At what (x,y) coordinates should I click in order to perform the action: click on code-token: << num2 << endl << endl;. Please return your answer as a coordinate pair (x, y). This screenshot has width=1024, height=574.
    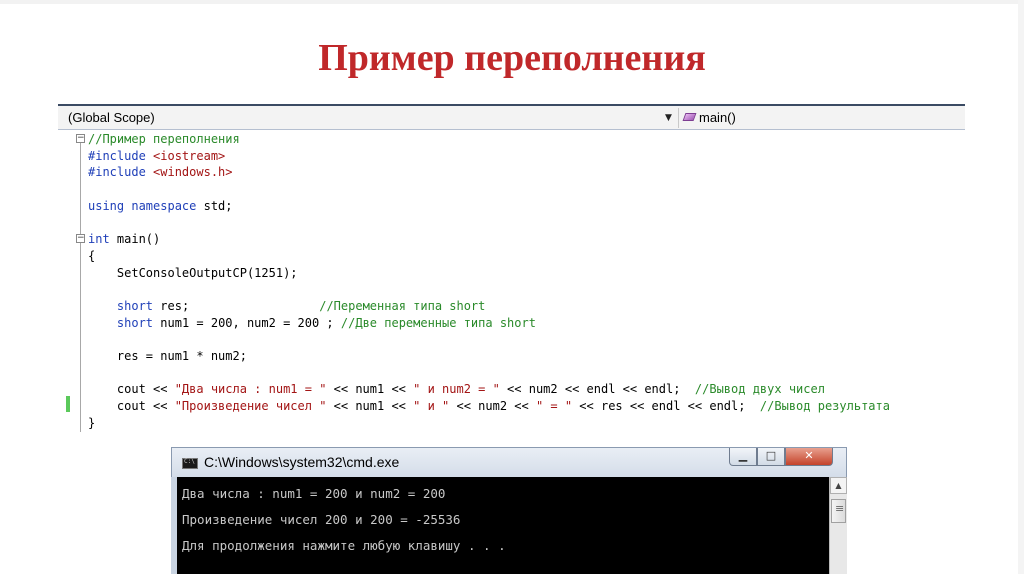
    Looking at the image, I should click on (597, 389).